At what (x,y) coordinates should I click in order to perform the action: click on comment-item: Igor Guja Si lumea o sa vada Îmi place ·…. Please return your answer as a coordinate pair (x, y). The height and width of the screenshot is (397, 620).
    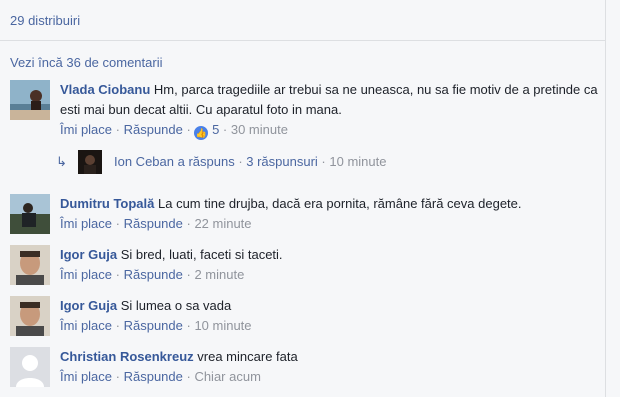
    Looking at the image, I should click on (305, 318).